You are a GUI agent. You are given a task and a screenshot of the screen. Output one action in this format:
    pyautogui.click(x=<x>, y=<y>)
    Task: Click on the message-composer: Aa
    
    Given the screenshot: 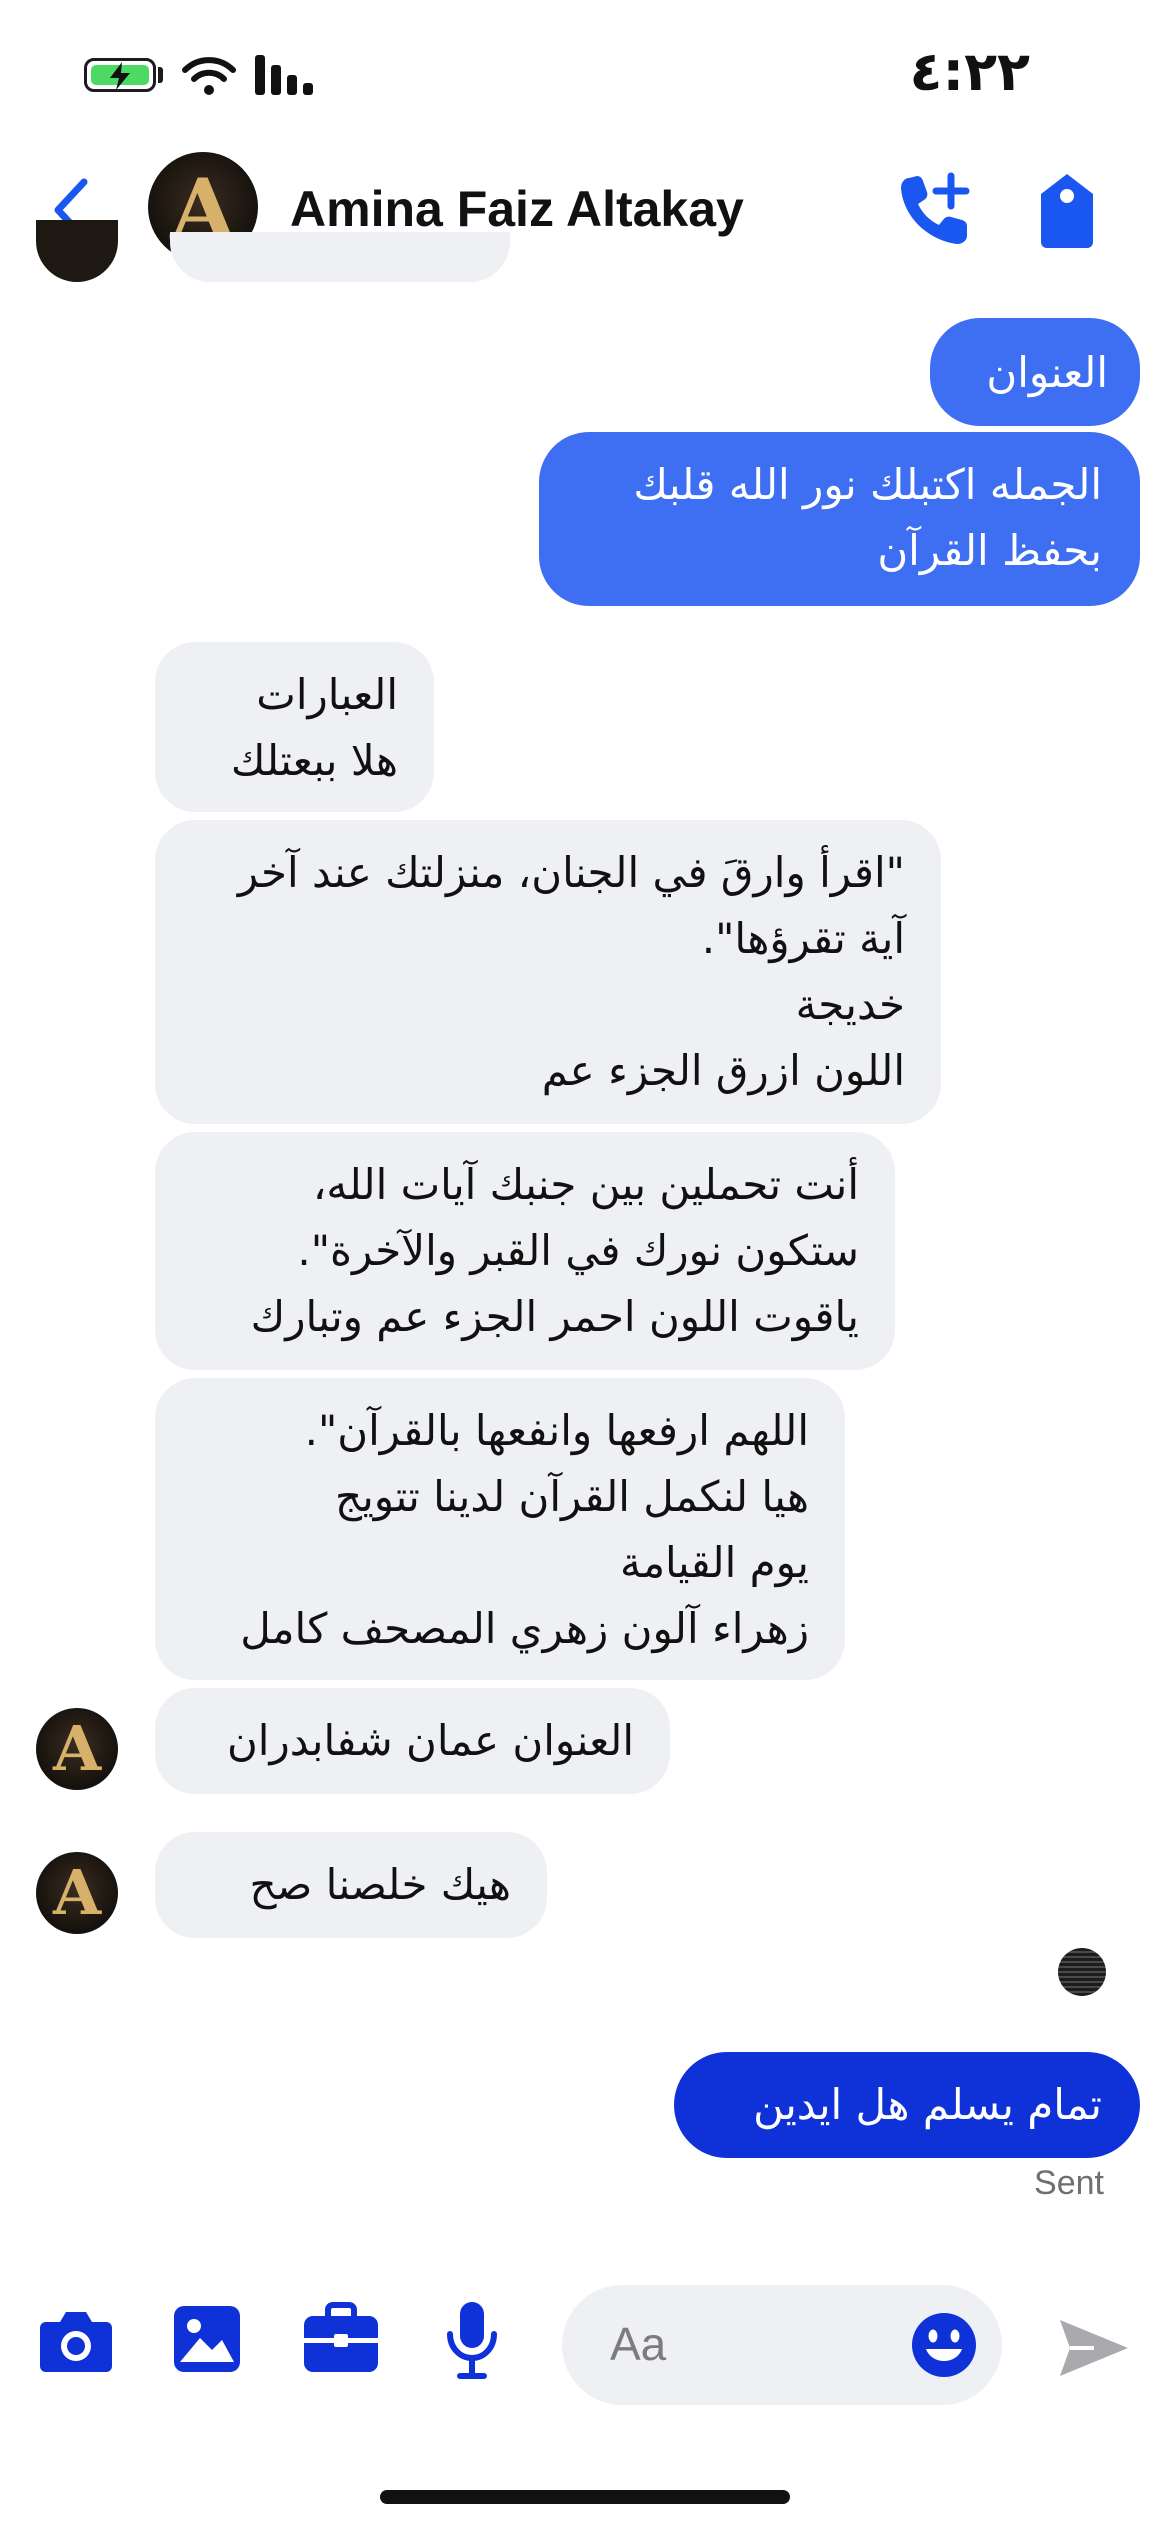 What is the action you would take?
    pyautogui.click(x=585, y=2350)
    